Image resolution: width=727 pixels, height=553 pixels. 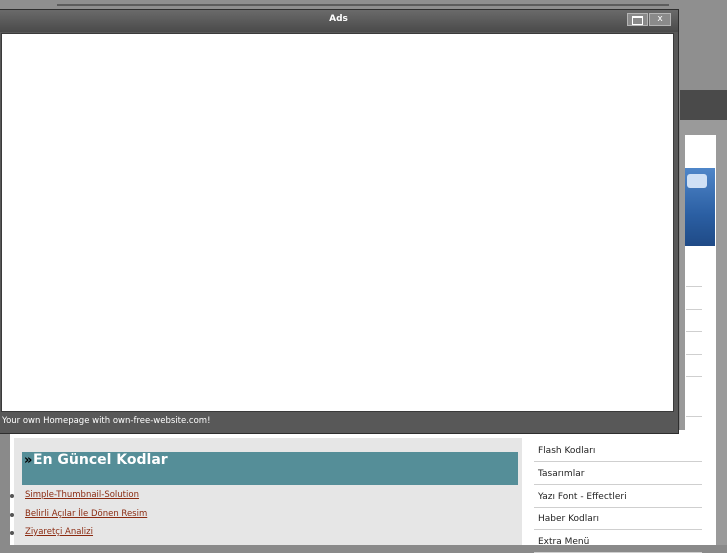 I want to click on close-button: x, so click(x=660, y=19).